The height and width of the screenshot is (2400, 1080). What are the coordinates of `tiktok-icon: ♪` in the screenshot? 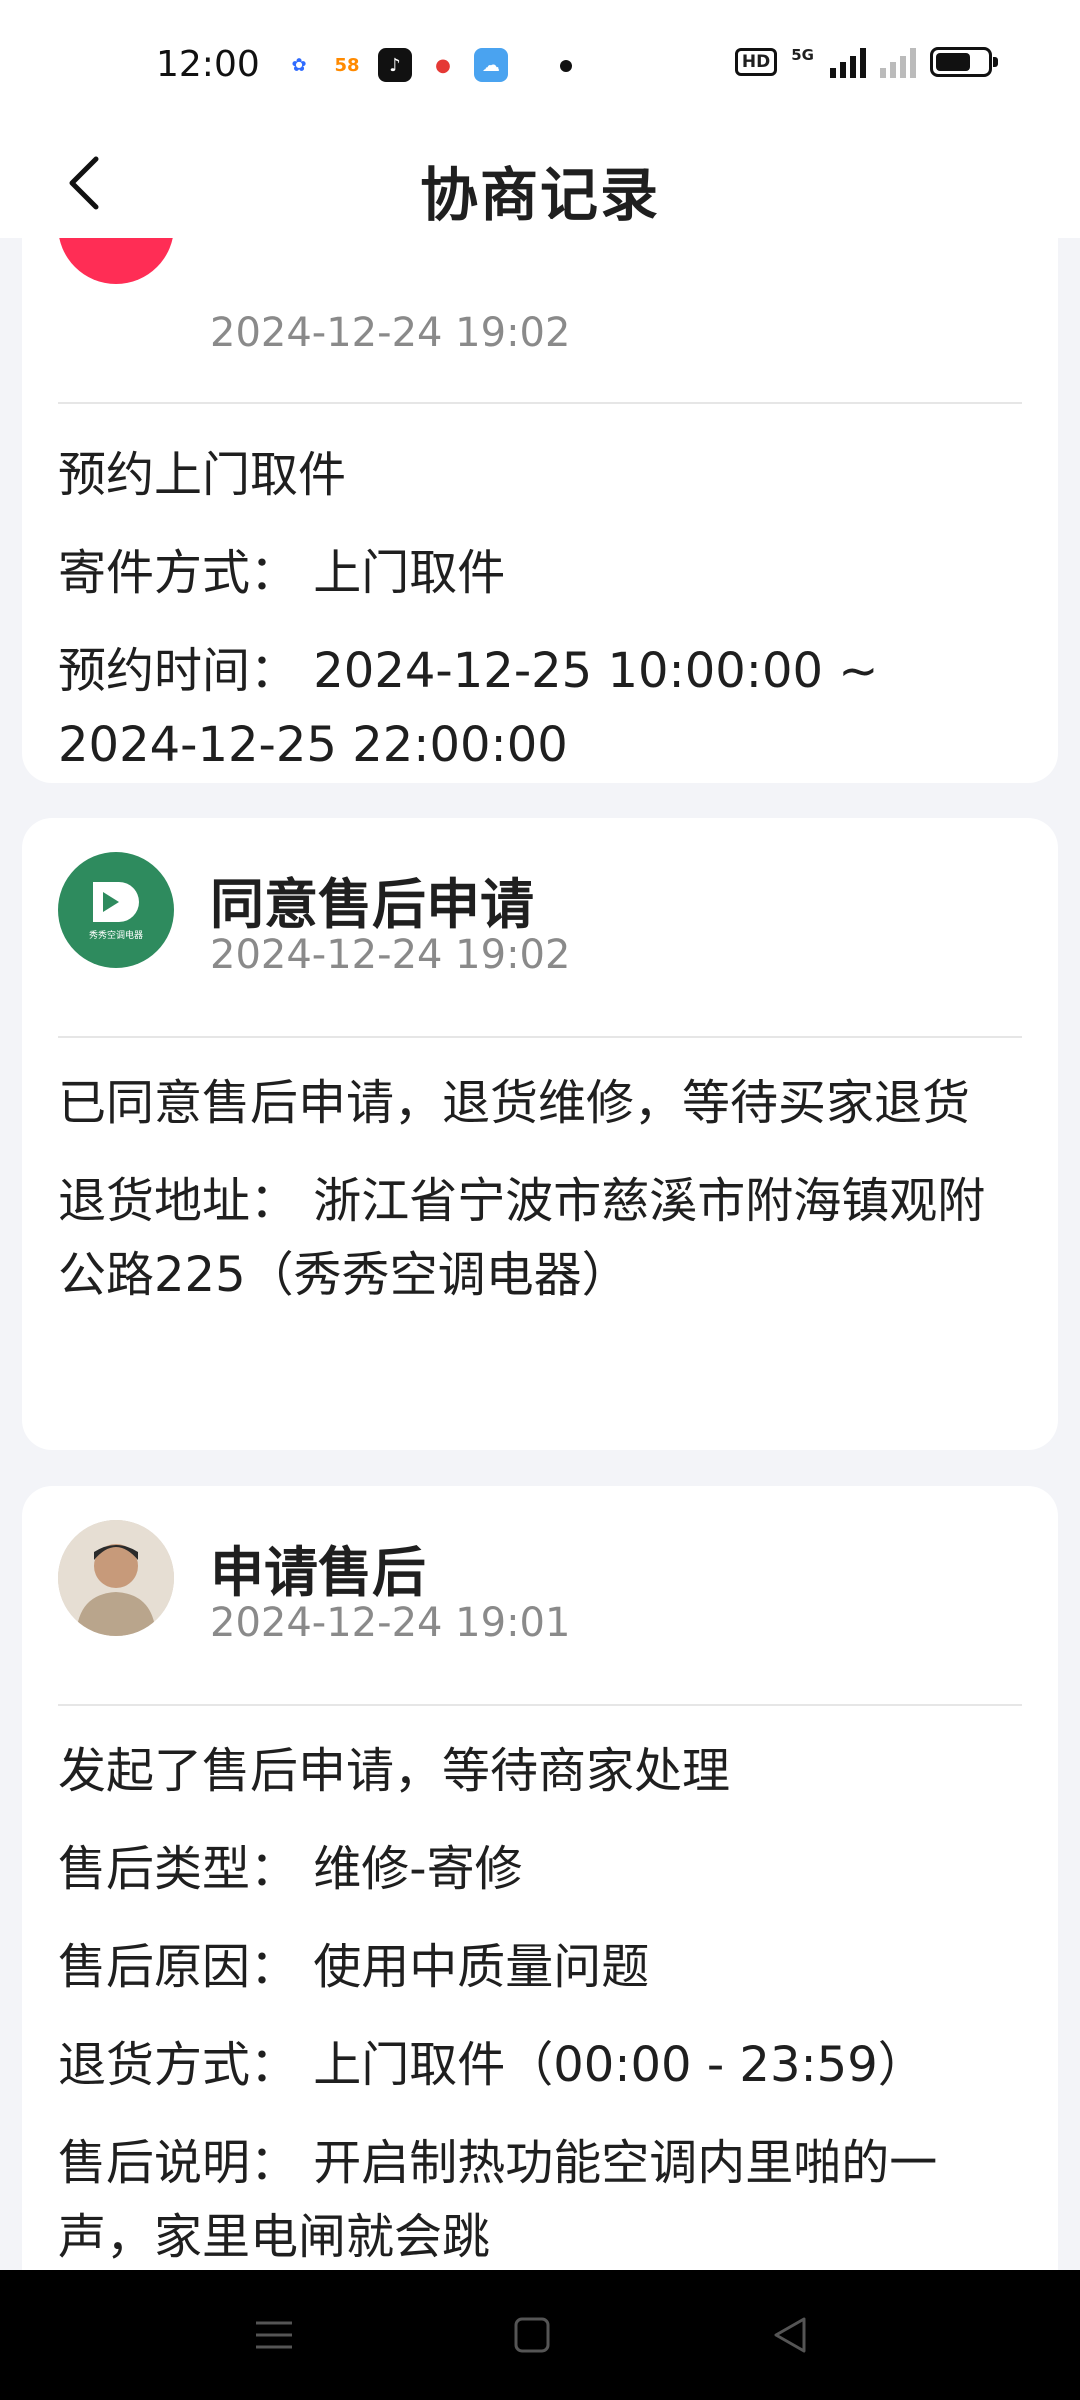 It's located at (395, 65).